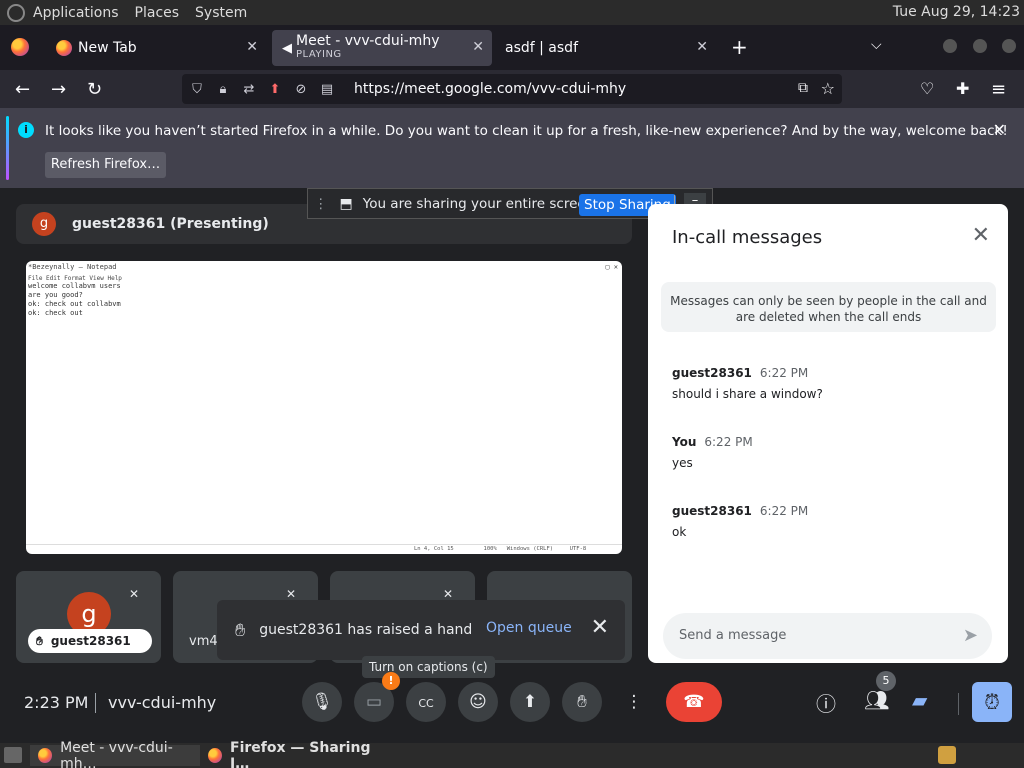 The width and height of the screenshot is (1024, 768). Describe the element at coordinates (606, 48) in the screenshot. I see `tab-asdf: asdf | asdf ✕` at that location.